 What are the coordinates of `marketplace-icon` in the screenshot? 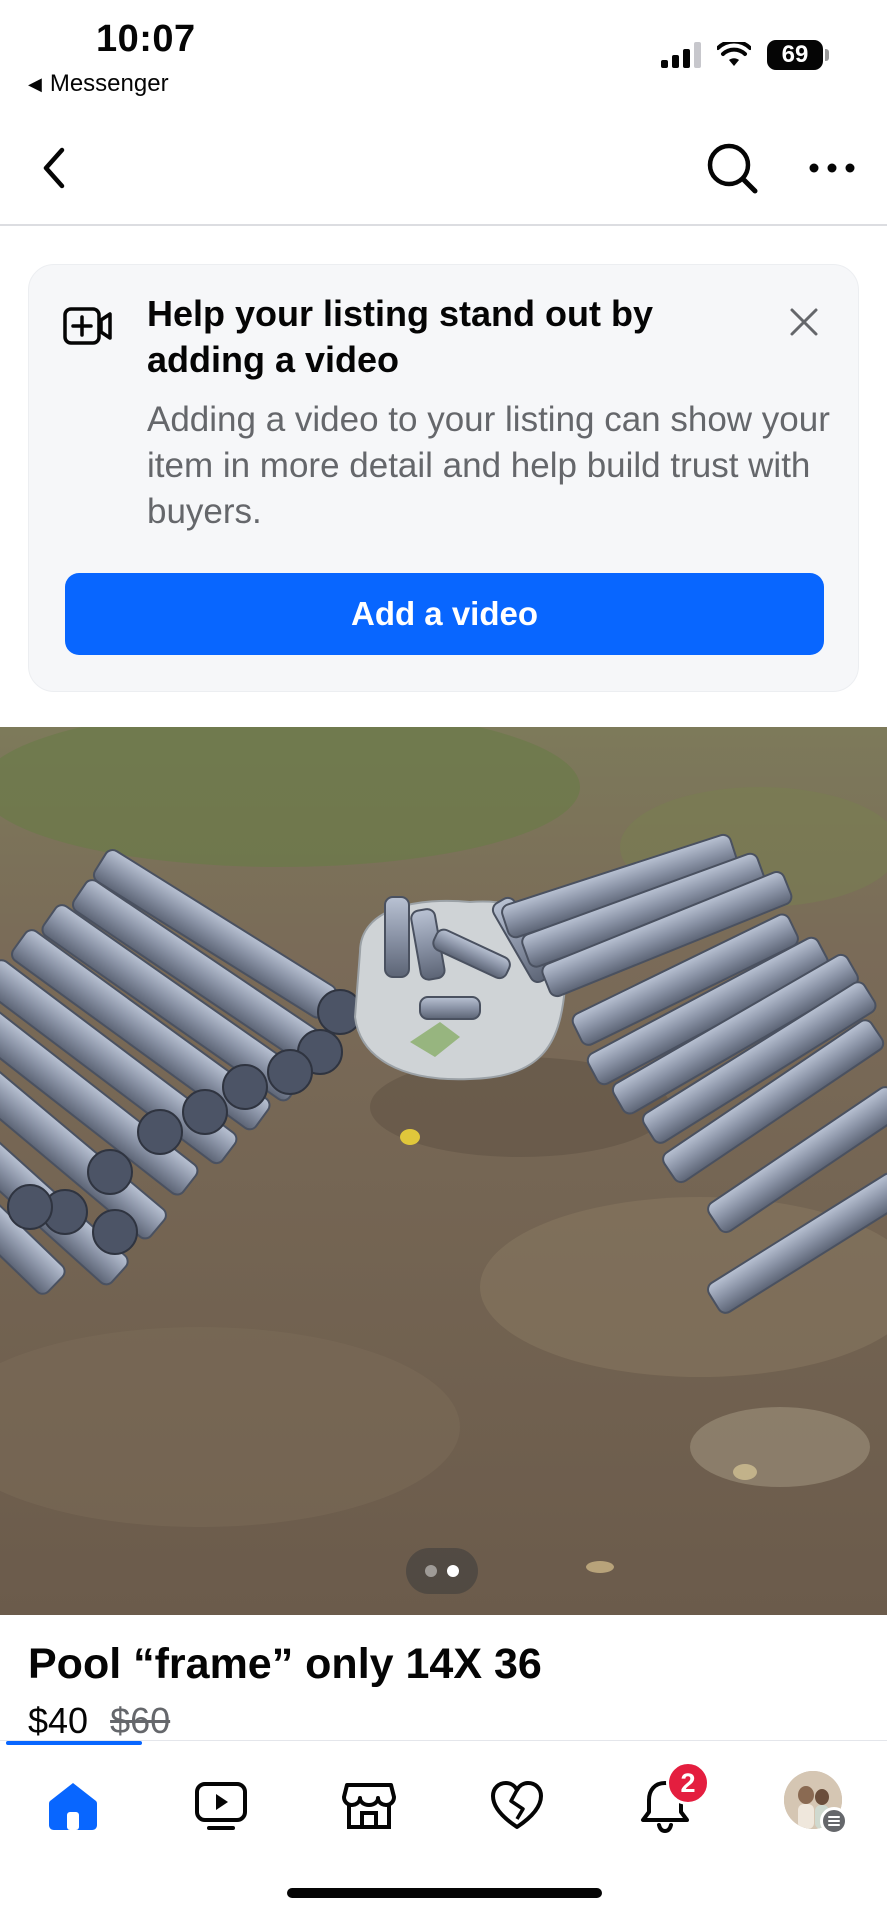 It's located at (369, 1806).